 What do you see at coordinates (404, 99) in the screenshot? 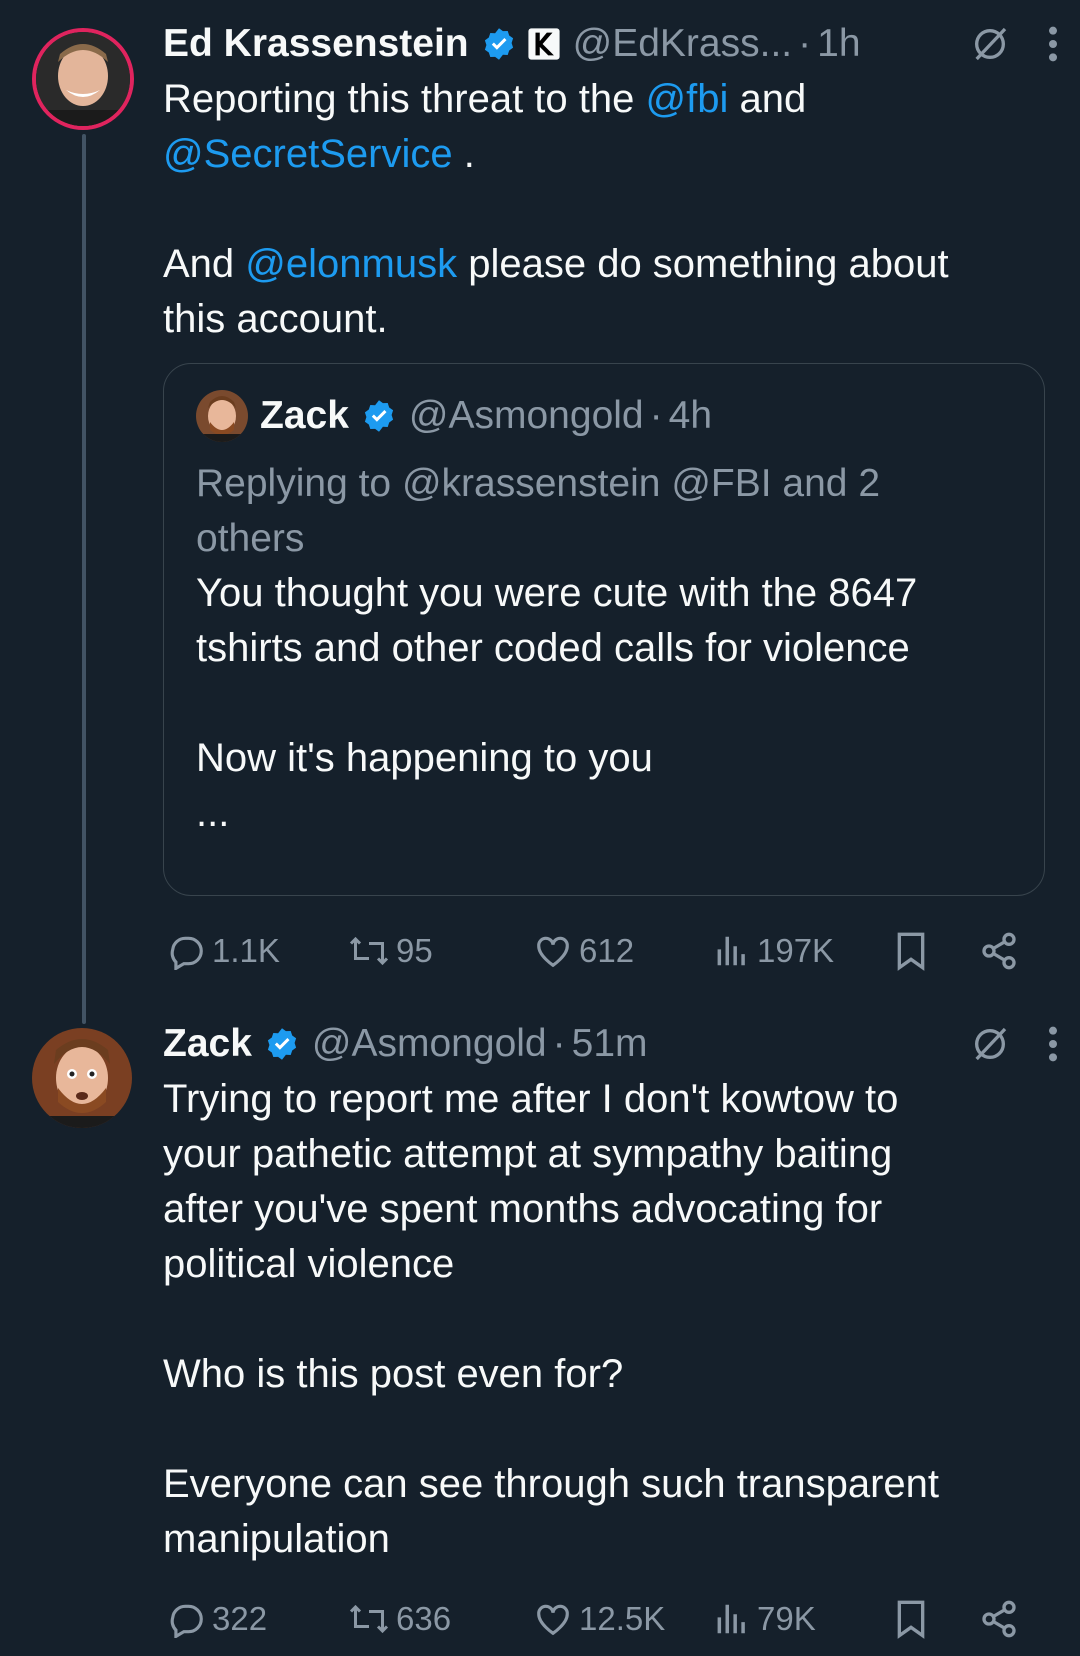
I see `text-span: Reporting this threat to the` at bounding box center [404, 99].